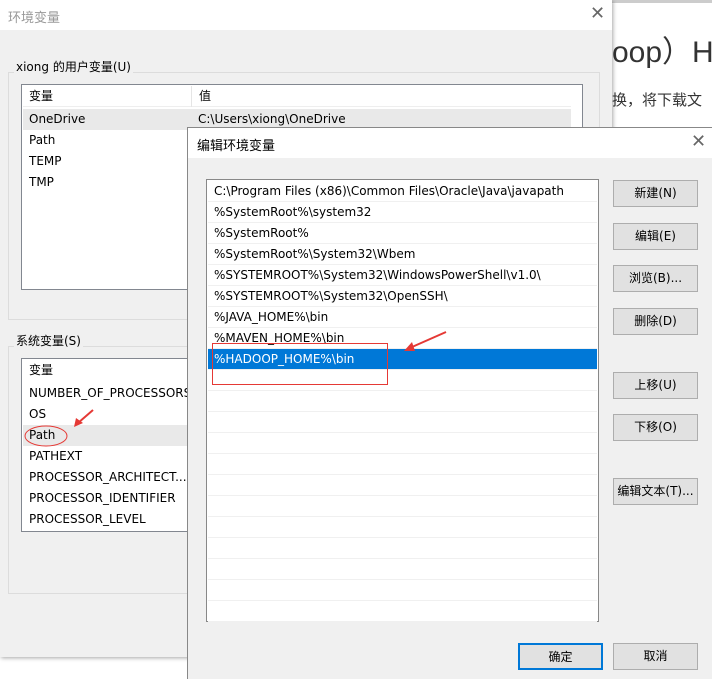 The height and width of the screenshot is (679, 712). What do you see at coordinates (402, 212) in the screenshot?
I see `path-entry: %SystemRoot%\system32` at bounding box center [402, 212].